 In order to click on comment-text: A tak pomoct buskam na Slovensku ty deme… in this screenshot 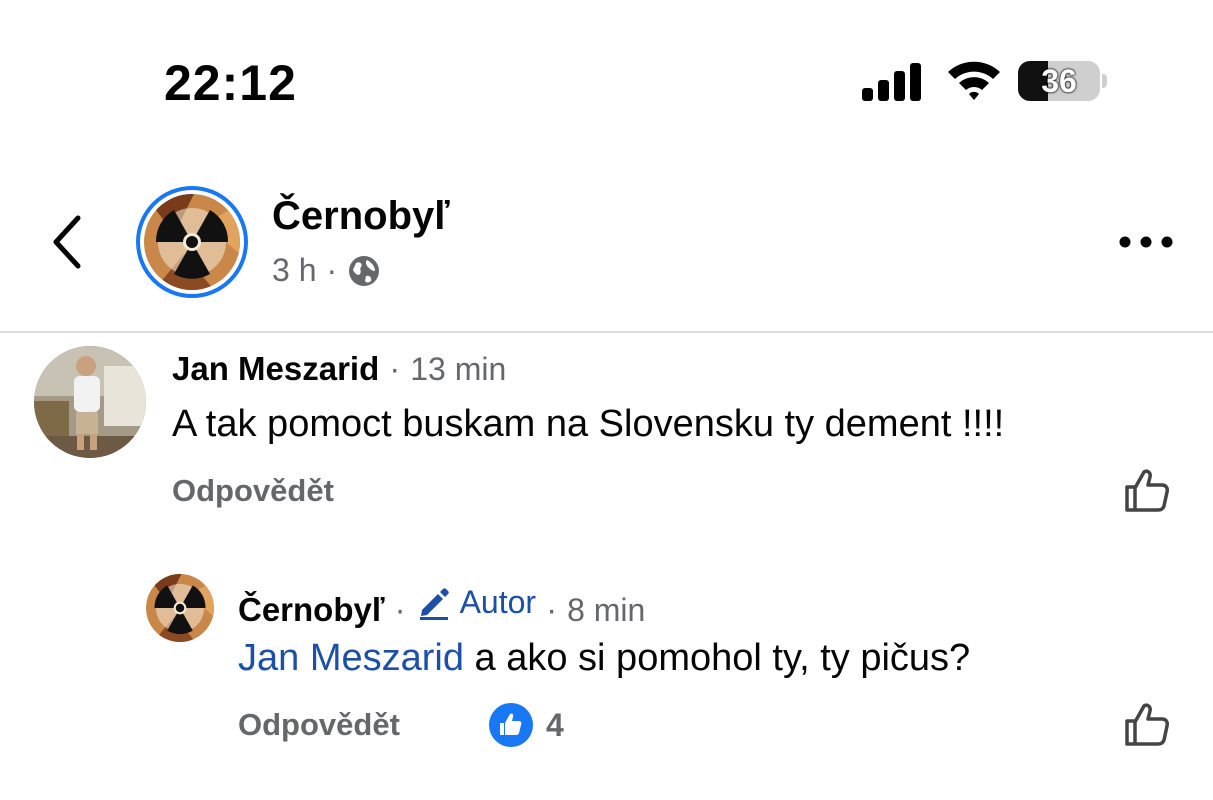, I will do `click(588, 424)`.